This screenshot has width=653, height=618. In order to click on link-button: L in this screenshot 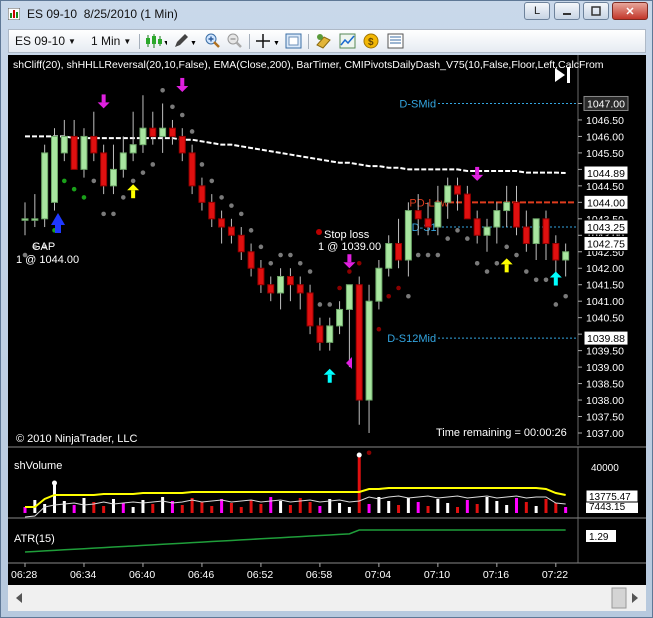, I will do `click(537, 11)`.